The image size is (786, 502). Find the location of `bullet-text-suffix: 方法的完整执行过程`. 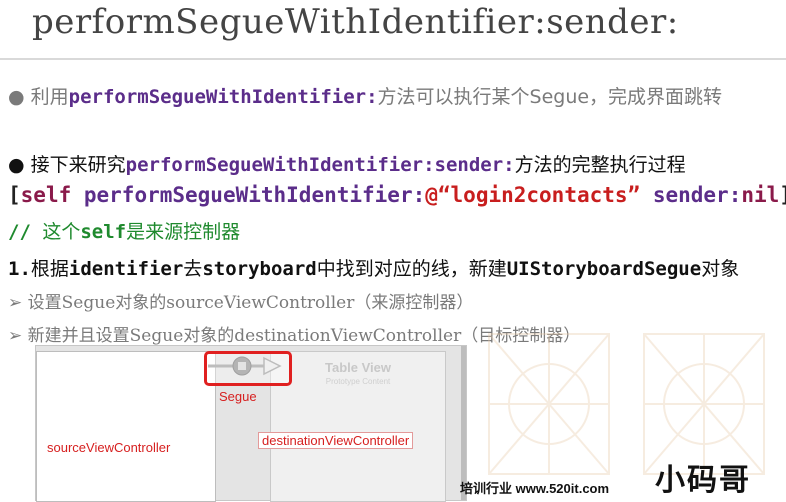

bullet-text-suffix: 方法的完整执行过程 is located at coordinates (600, 165).